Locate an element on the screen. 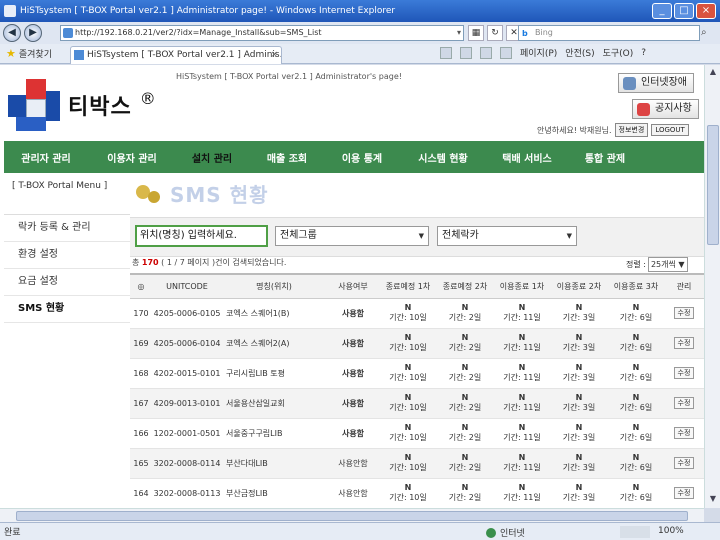  sort-select: 25개씩 ▼ is located at coordinates (667, 264).